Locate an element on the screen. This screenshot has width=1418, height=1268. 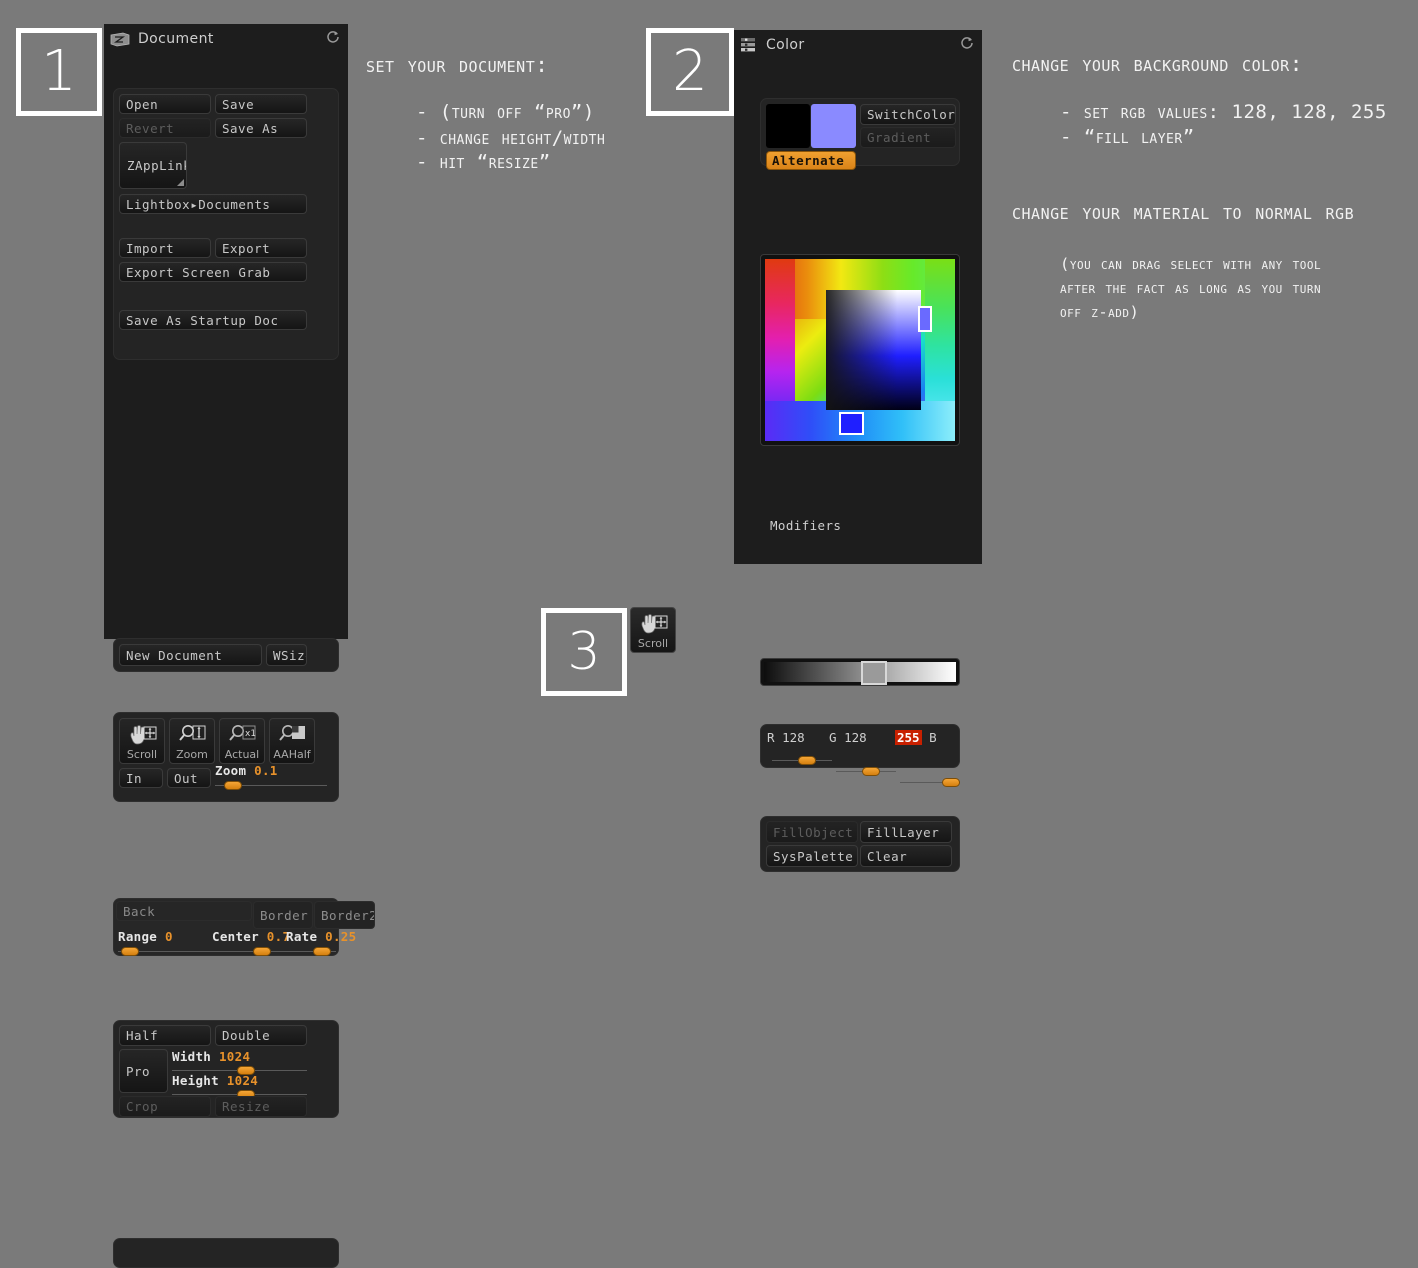
zoom-slider-name: Zoom is located at coordinates (231, 770).